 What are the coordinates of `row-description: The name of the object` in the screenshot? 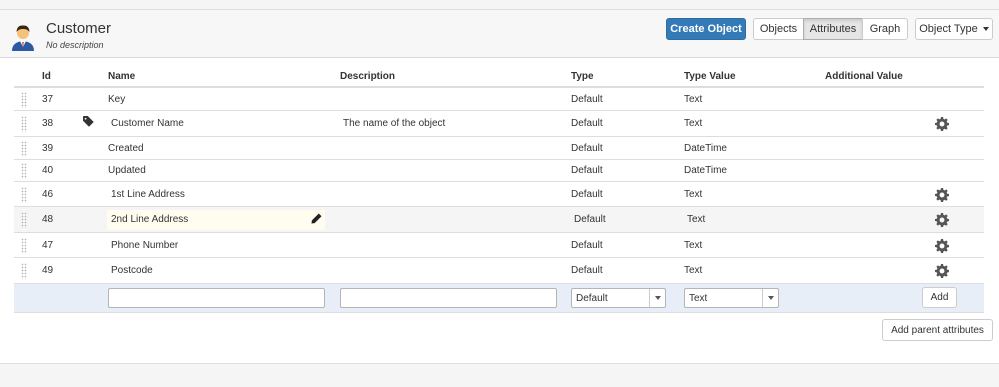 It's located at (394, 123).